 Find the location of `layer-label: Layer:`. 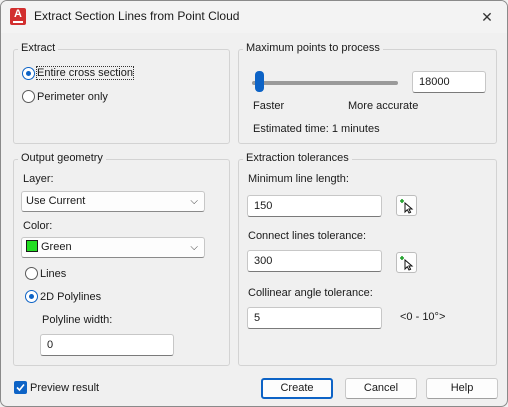

layer-label: Layer: is located at coordinates (38, 179).